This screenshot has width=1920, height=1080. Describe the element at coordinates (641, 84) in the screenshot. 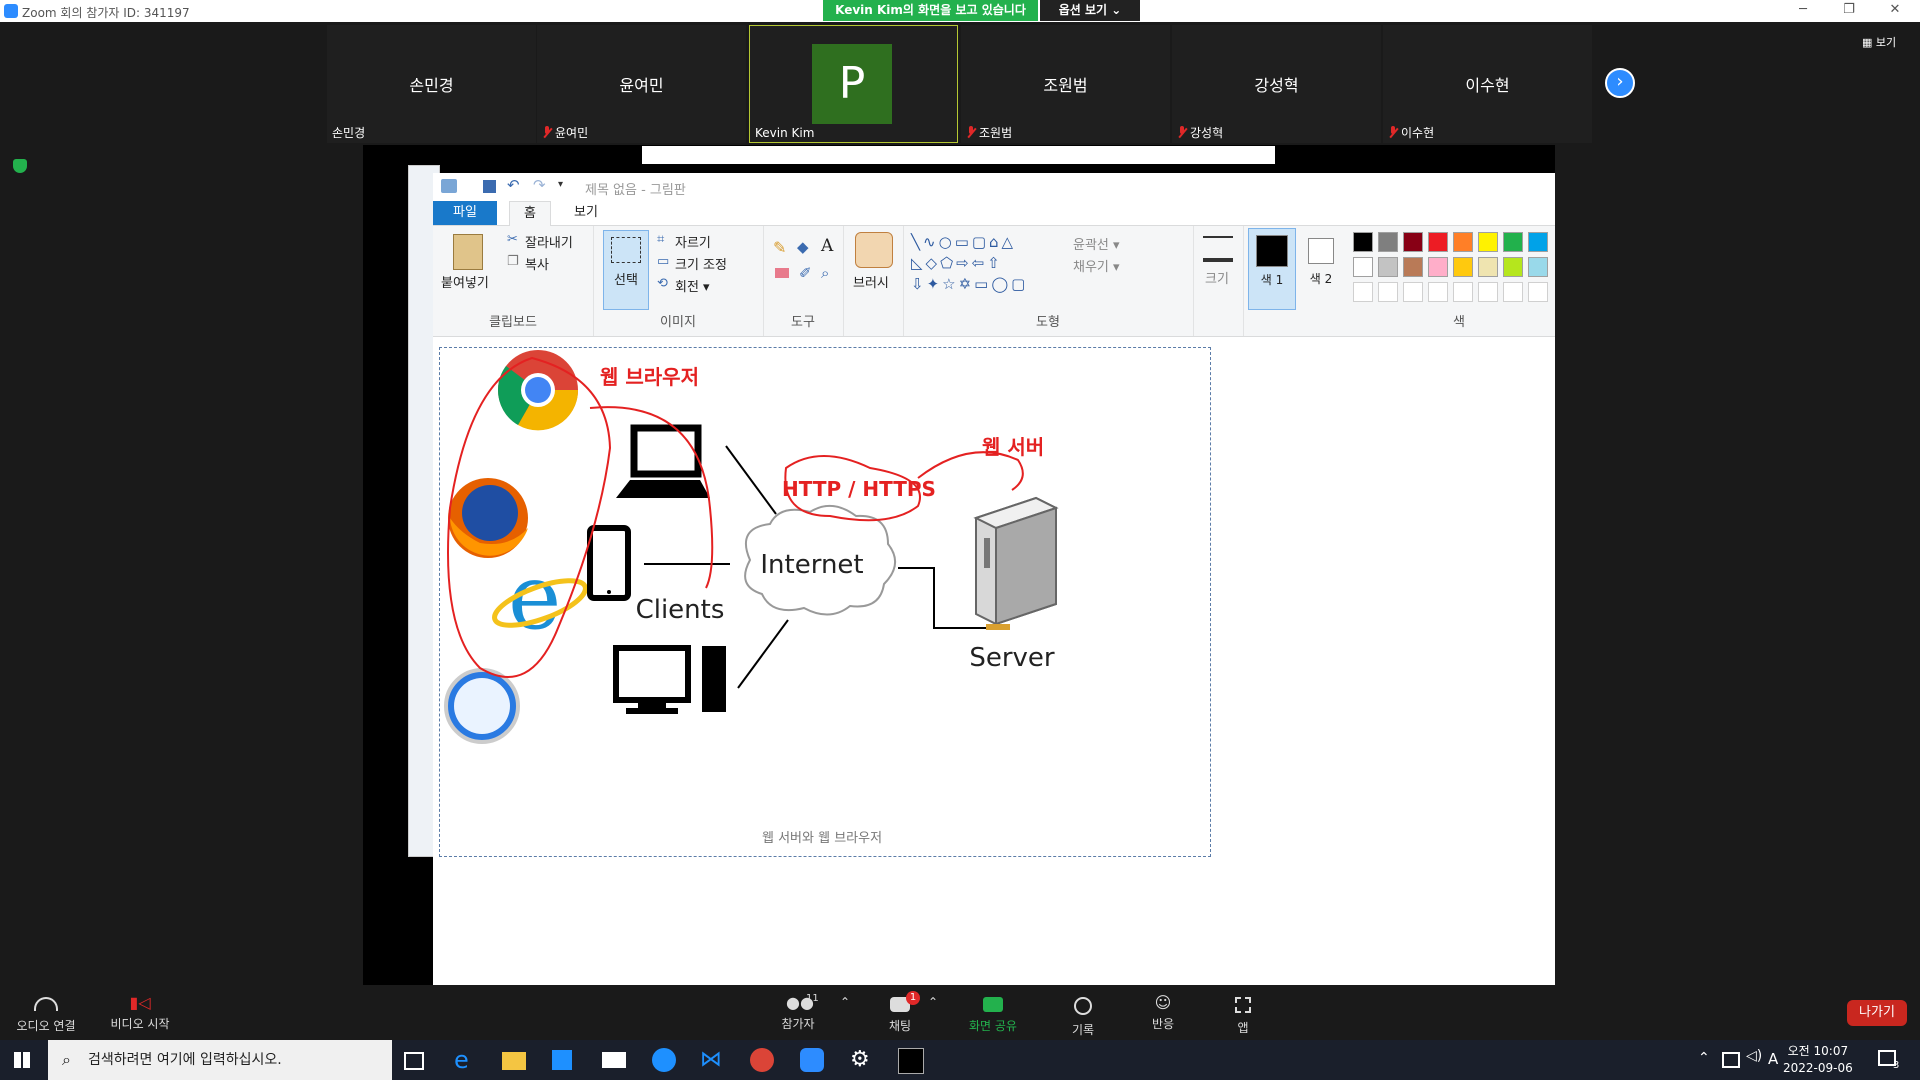

I see `participant-tile: 윤여민 윤여민` at that location.